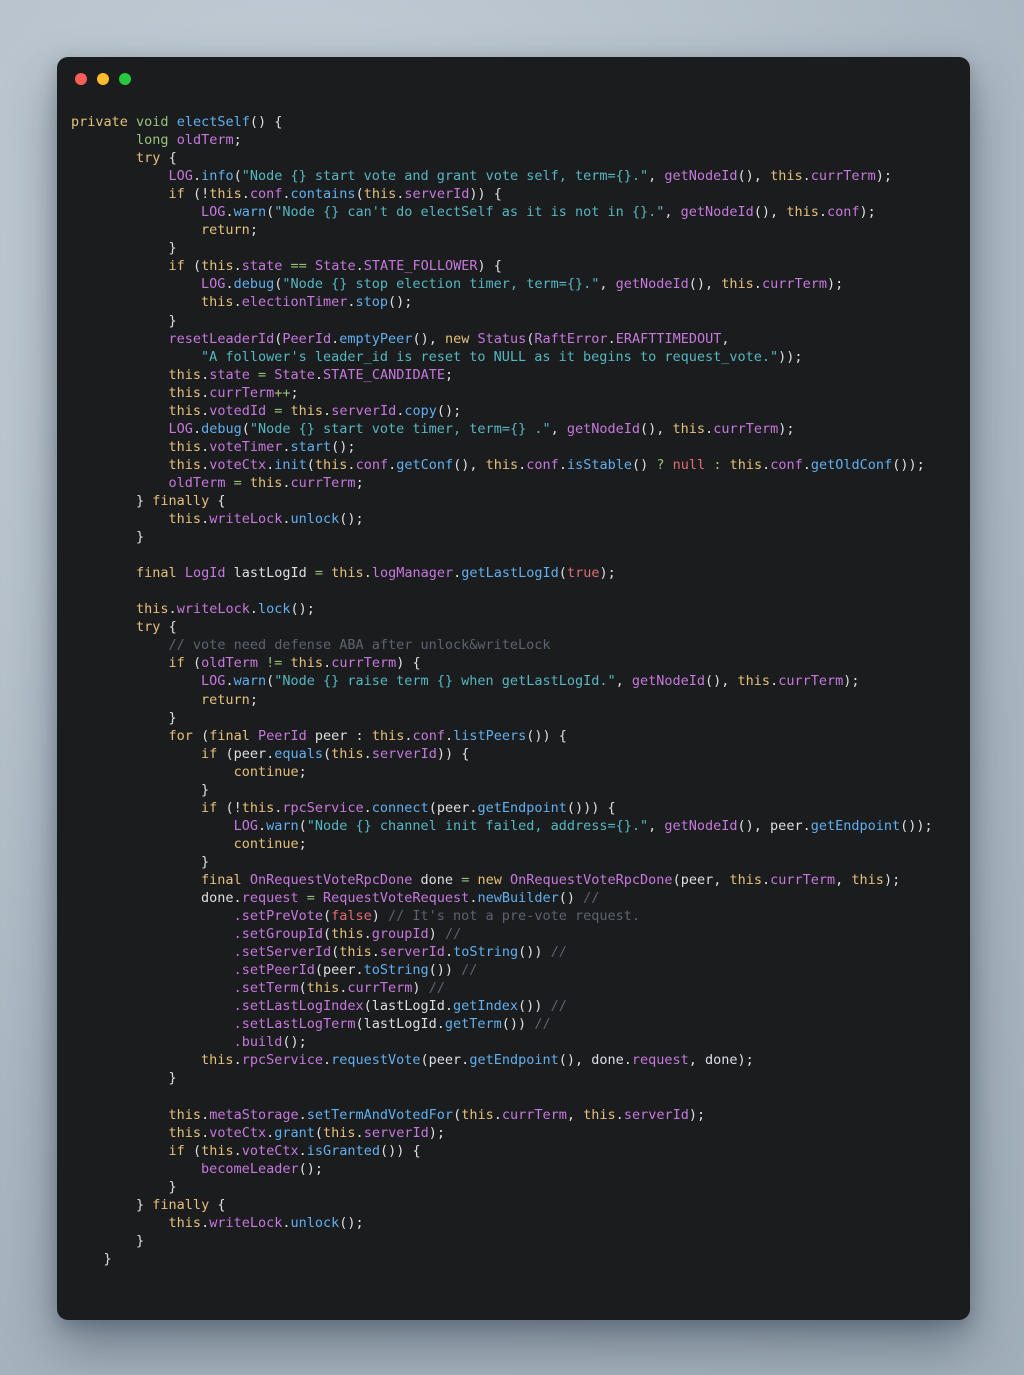 The width and height of the screenshot is (1024, 1375). What do you see at coordinates (81, 79) in the screenshot?
I see `close-button-icon` at bounding box center [81, 79].